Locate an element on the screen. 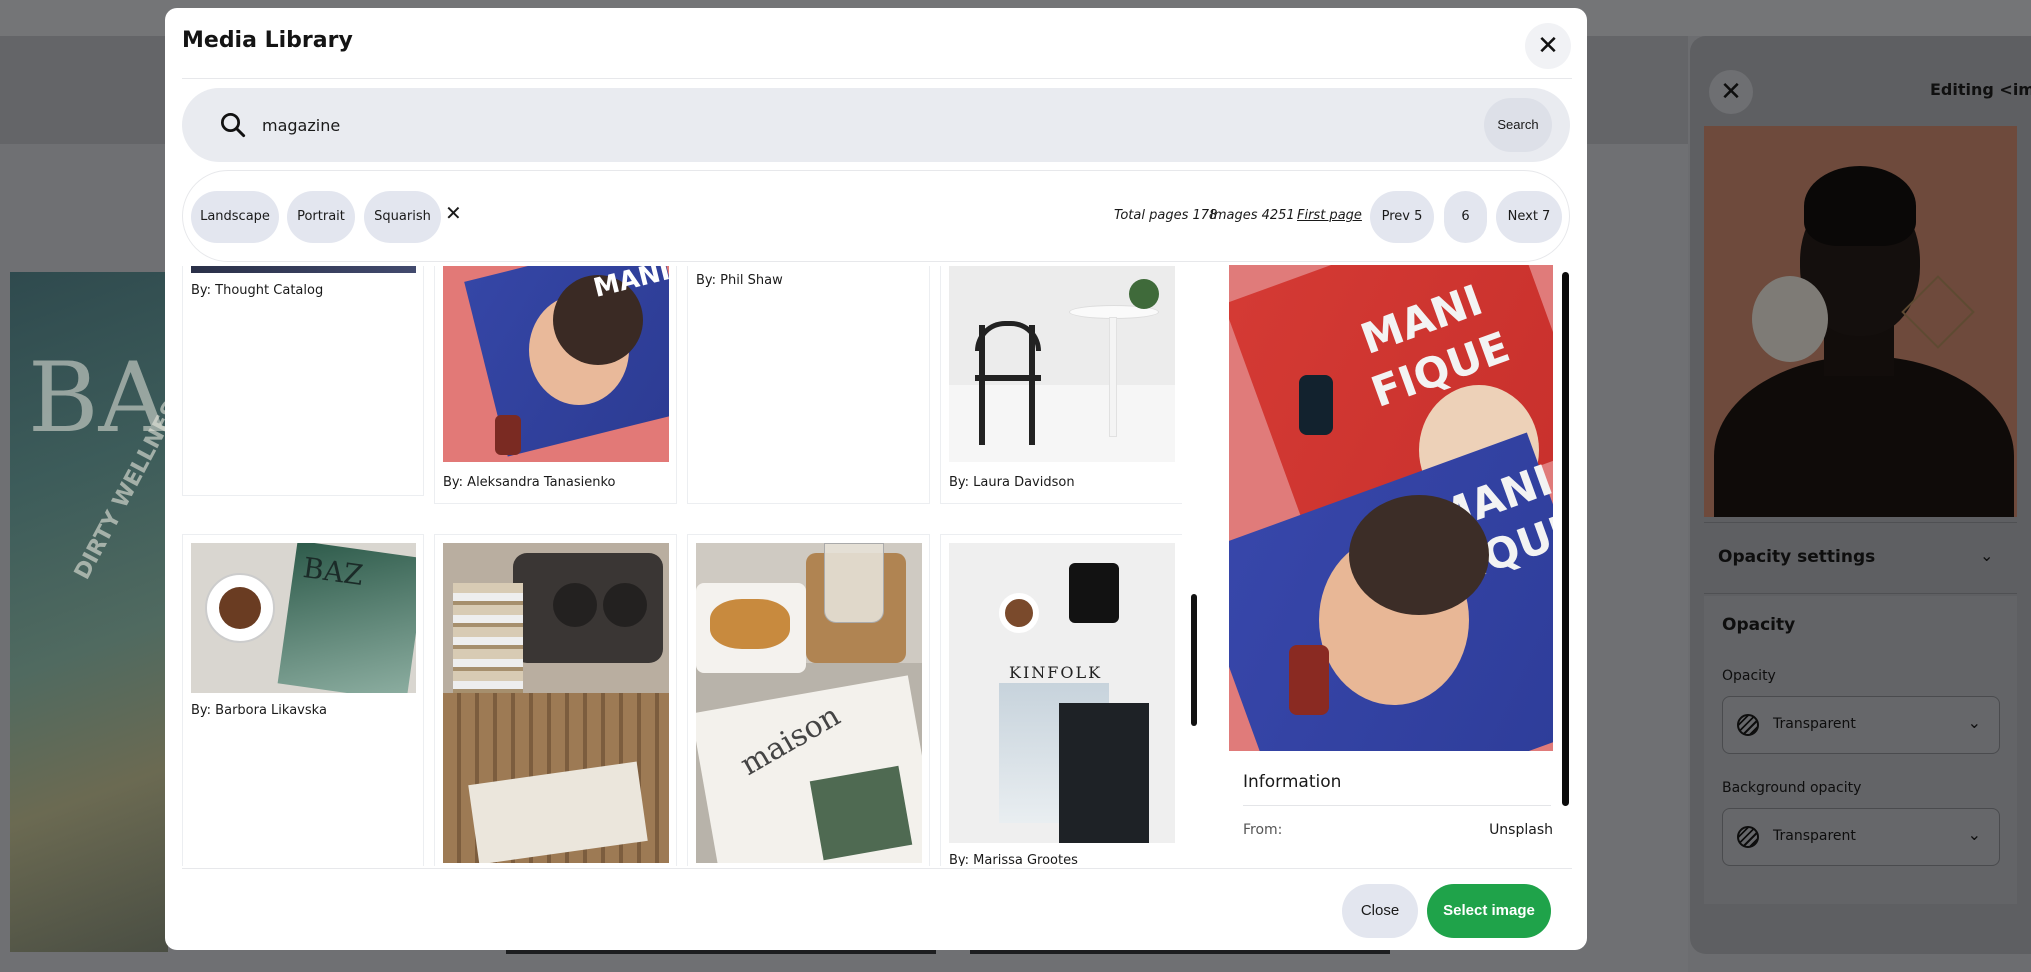 Image resolution: width=2031 pixels, height=972 pixels. prev-page-button: Prev 5 is located at coordinates (1402, 217).